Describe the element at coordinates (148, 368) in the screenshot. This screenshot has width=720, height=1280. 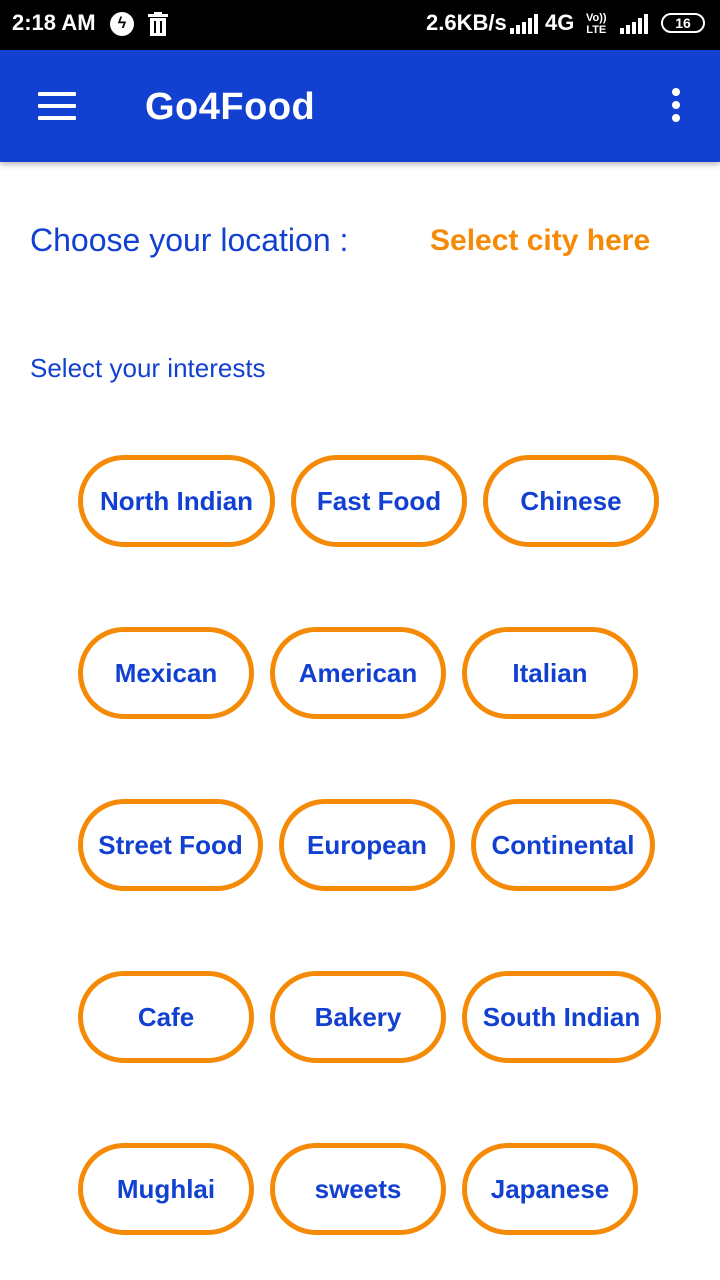
I see `interests-label: Select your interests` at that location.